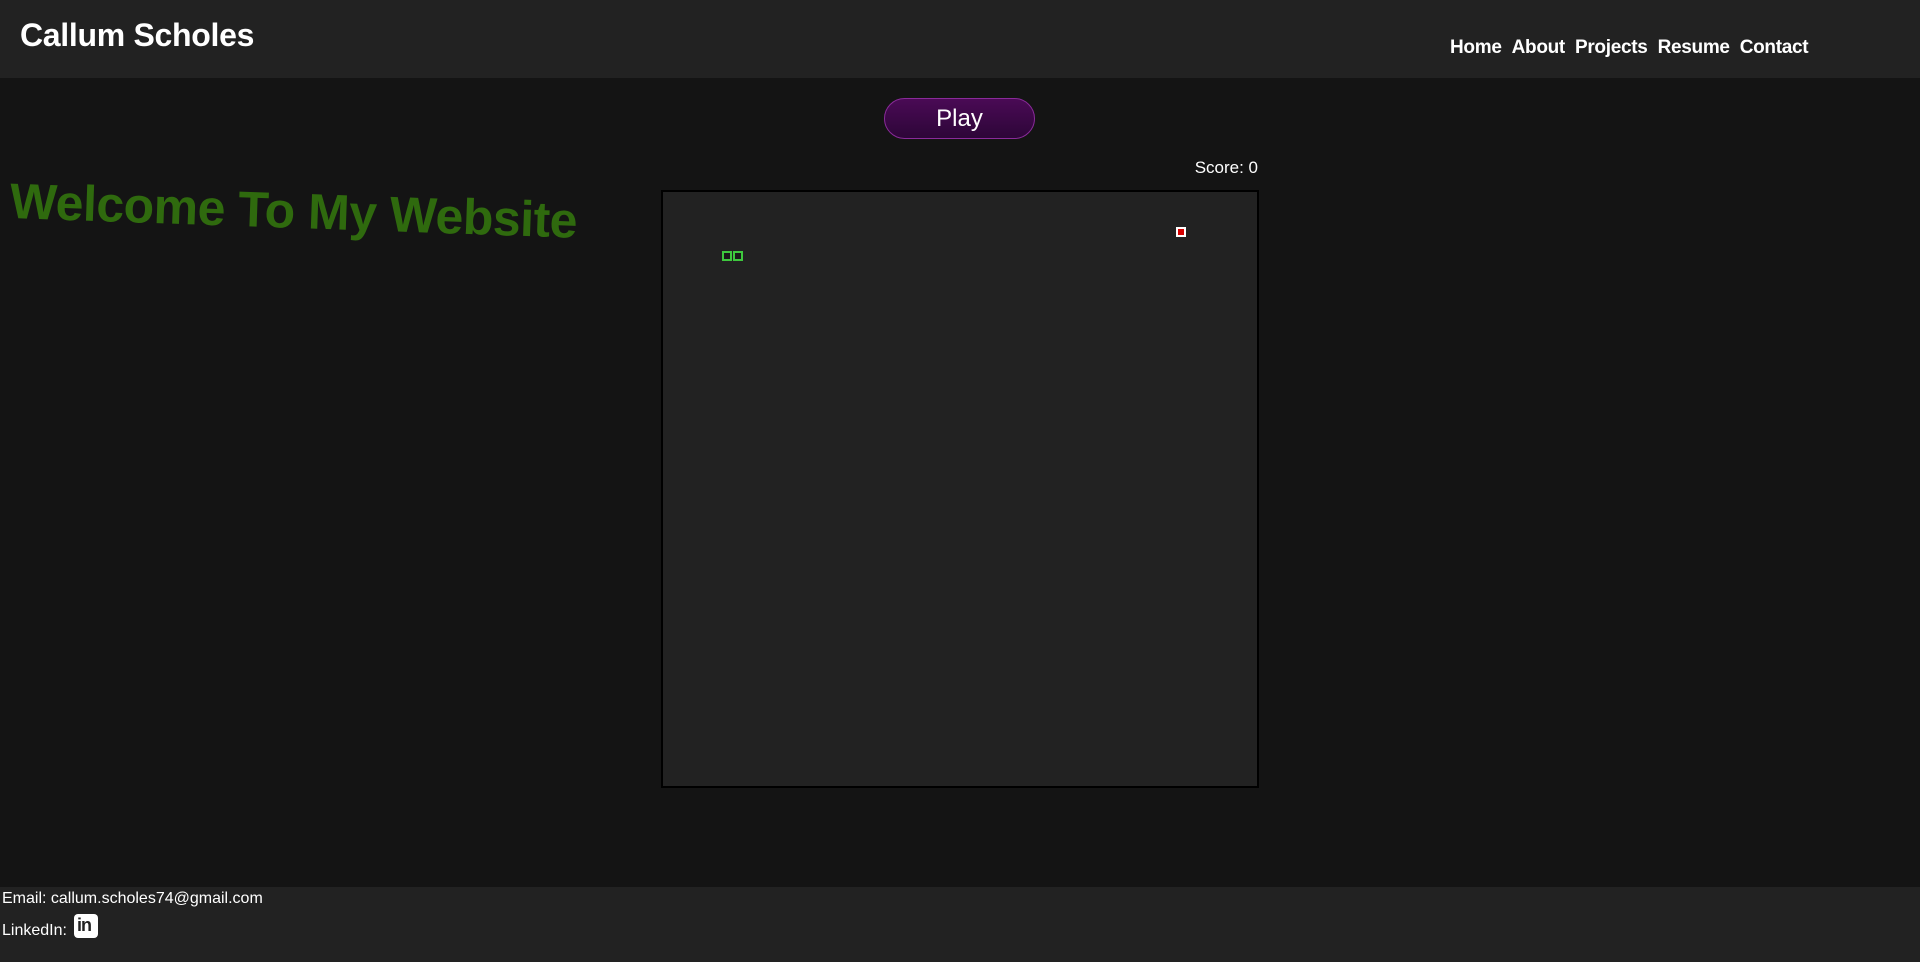  What do you see at coordinates (1694, 48) in the screenshot?
I see `nav-resume-link: Resume` at bounding box center [1694, 48].